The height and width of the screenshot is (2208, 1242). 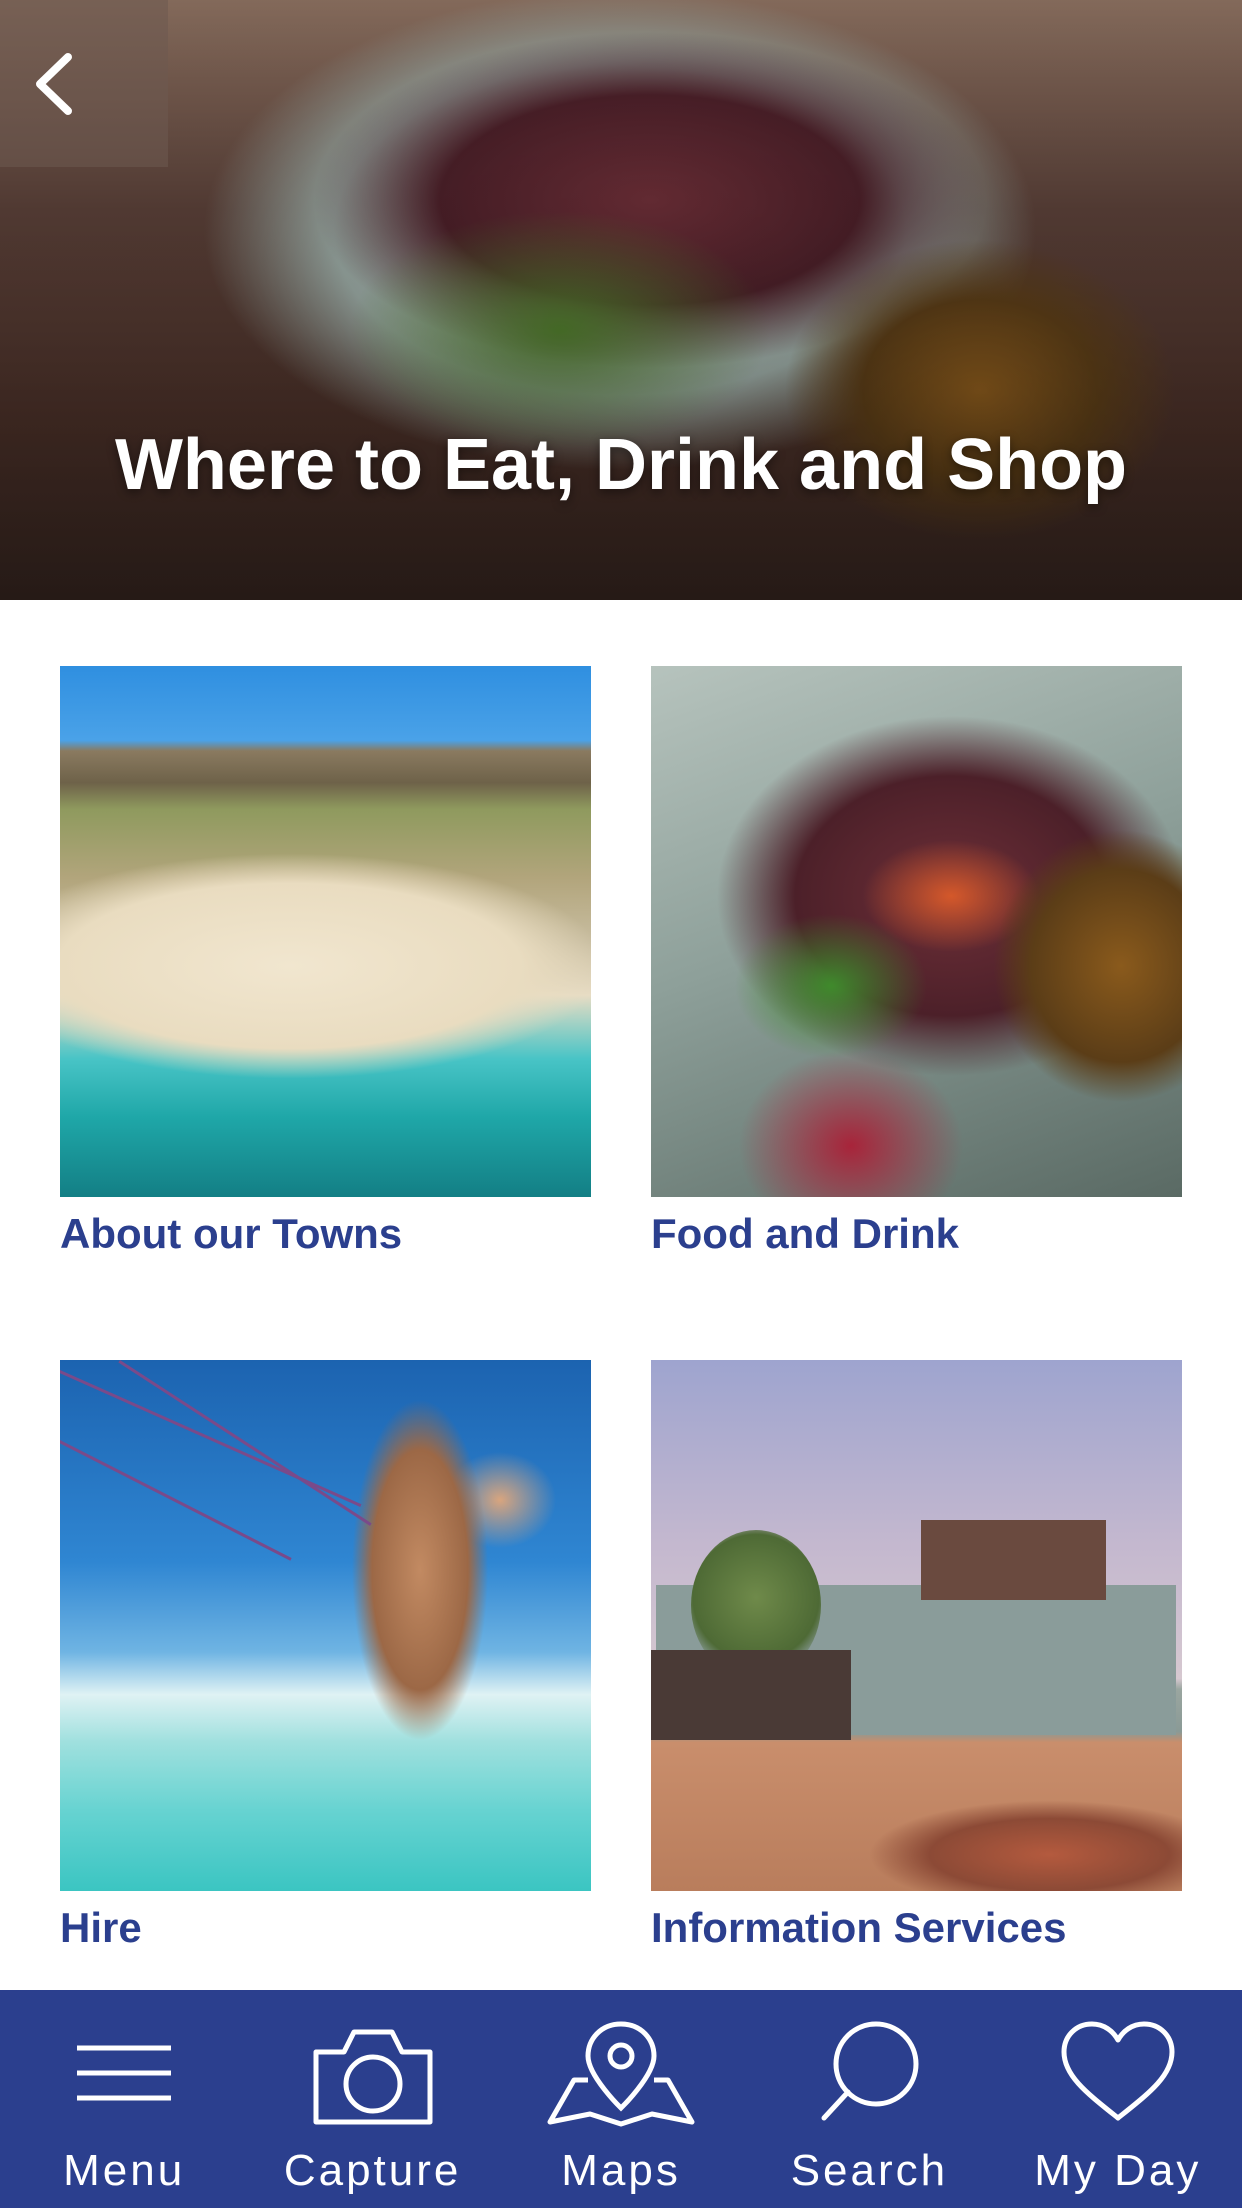 I want to click on bottom-navigation: Menu Capture Maps Search My Day, so click(x=621, y=2099).